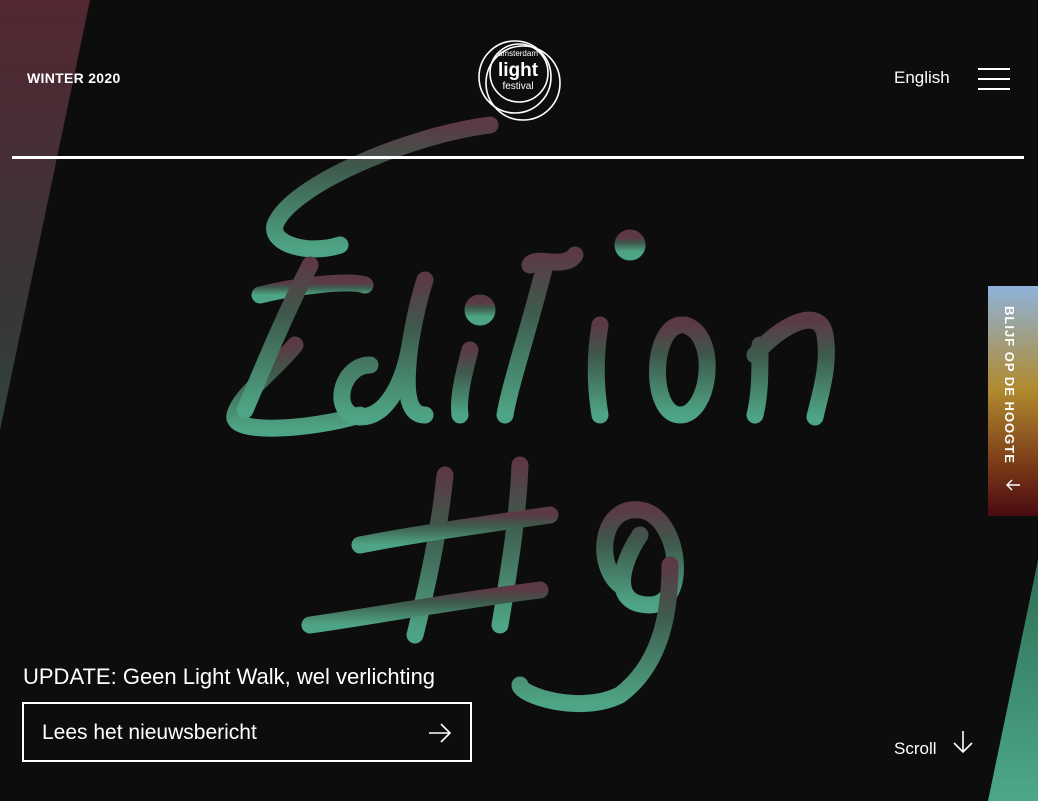 The height and width of the screenshot is (801, 1038). Describe the element at coordinates (915, 748) in the screenshot. I see `scroll-label: Scroll` at that location.